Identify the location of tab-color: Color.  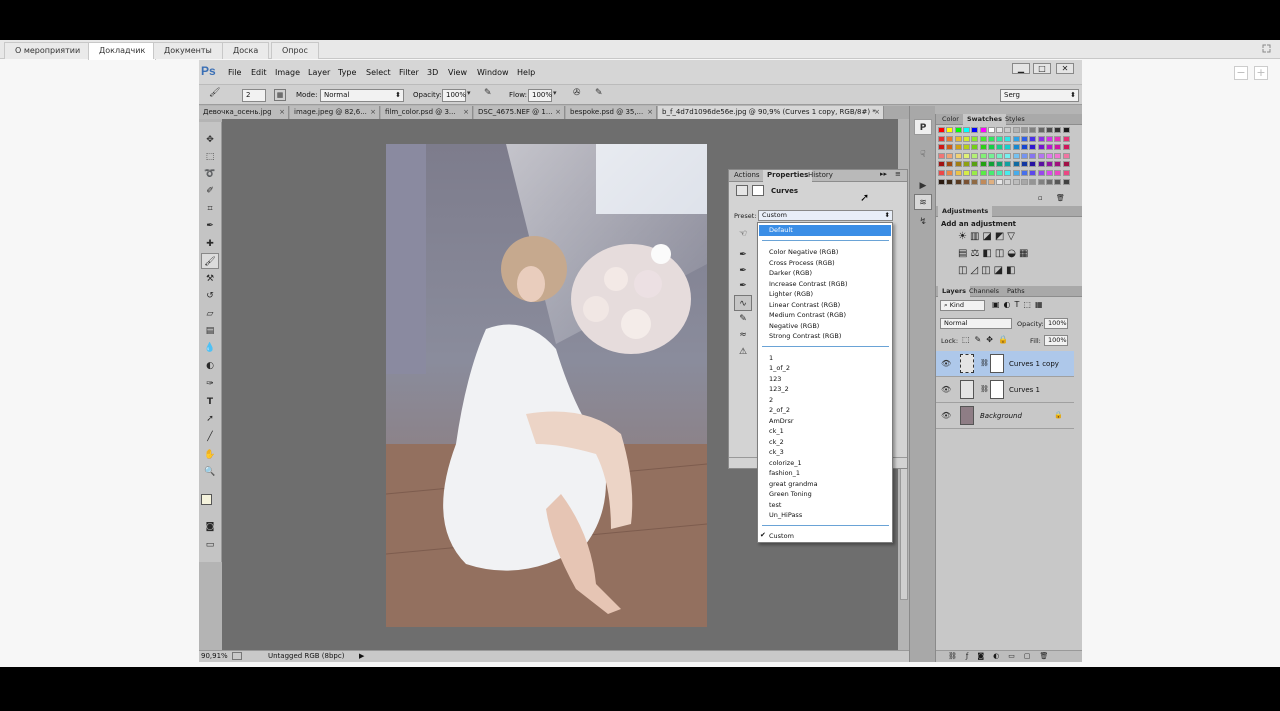
(950, 119).